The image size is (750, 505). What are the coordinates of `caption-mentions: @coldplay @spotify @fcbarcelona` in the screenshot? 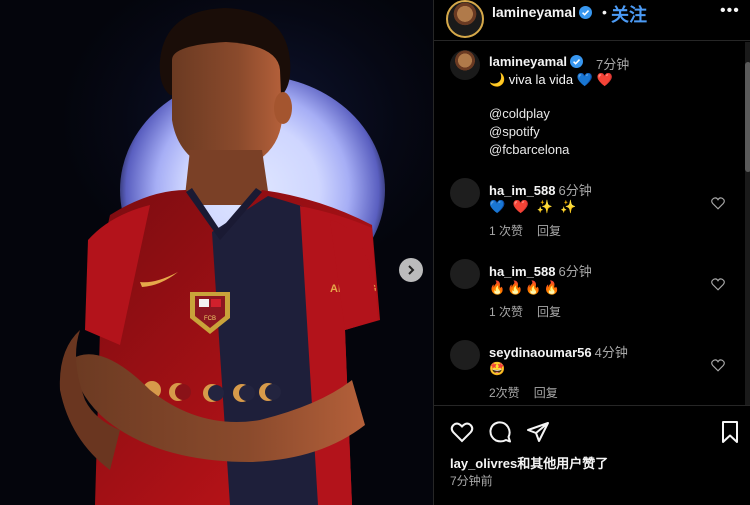 It's located at (529, 132).